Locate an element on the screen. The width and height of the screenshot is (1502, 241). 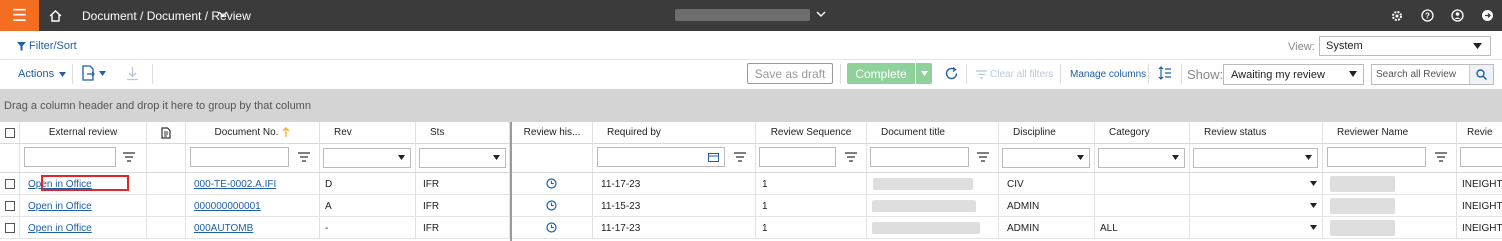
column-header-attachment is located at coordinates (166, 132).